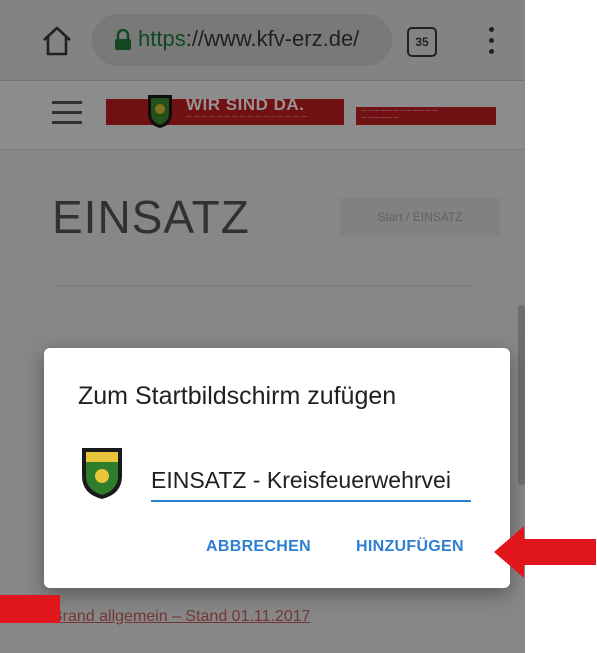  What do you see at coordinates (545, 552) in the screenshot?
I see `arrow-pointing-add-button` at bounding box center [545, 552].